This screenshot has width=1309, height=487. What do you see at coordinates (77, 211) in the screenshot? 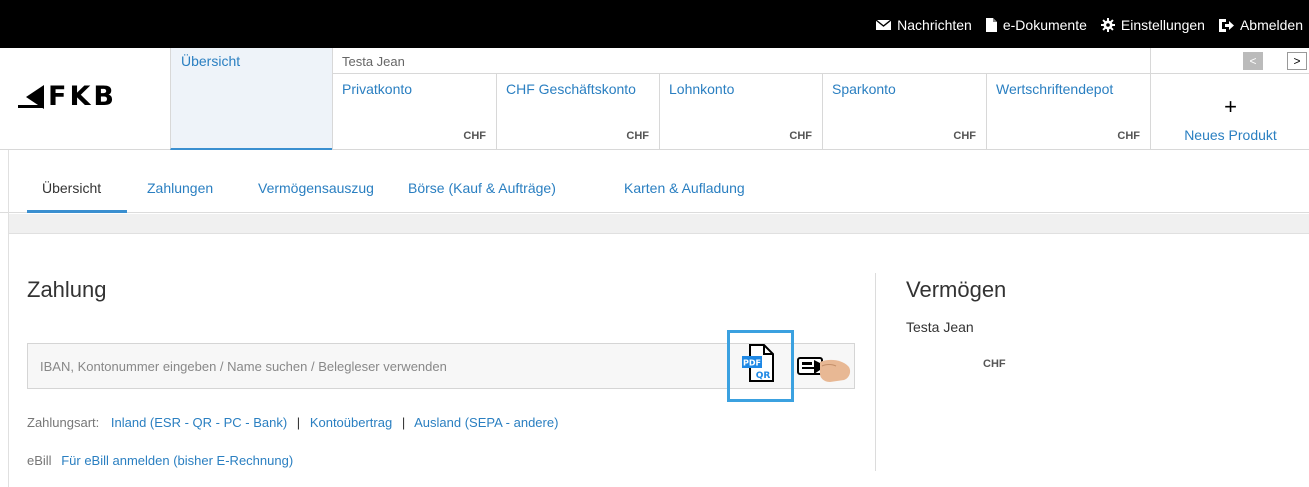
I see `nav-active-indicator` at bounding box center [77, 211].